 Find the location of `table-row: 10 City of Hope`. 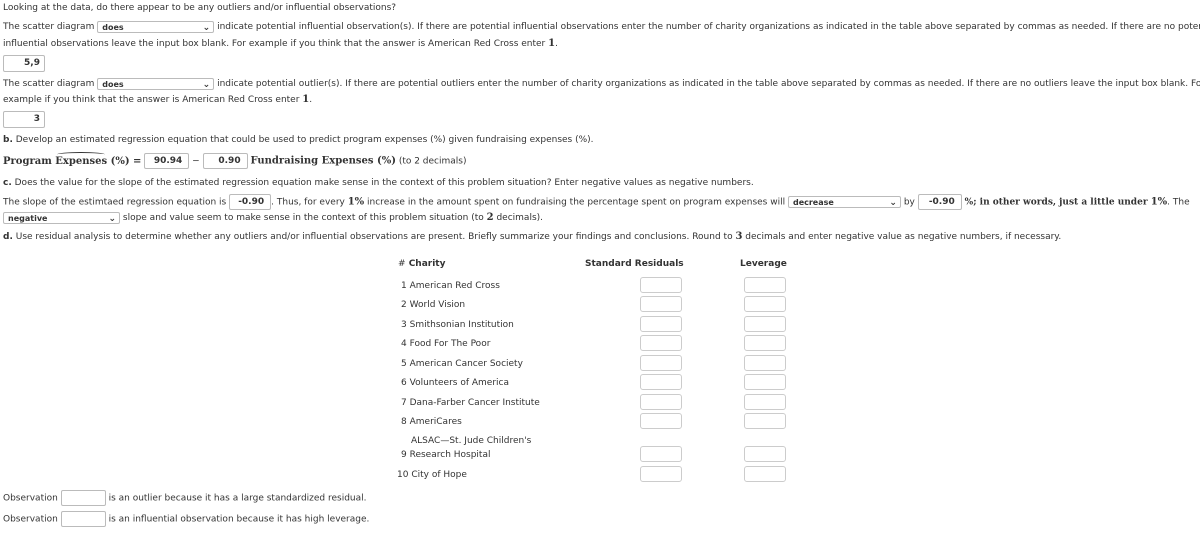

table-row: 10 City of Hope is located at coordinates (432, 475).